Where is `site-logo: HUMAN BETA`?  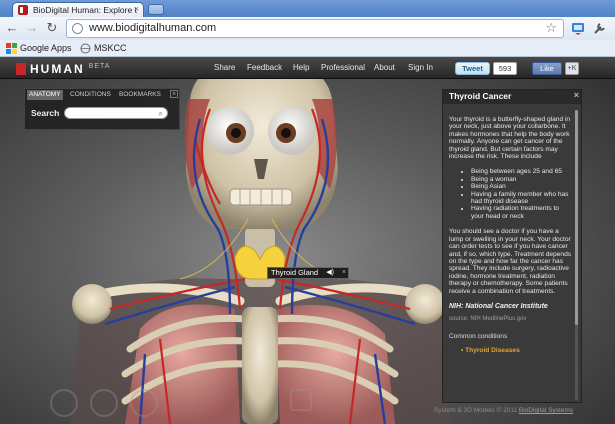 site-logo: HUMAN BETA is located at coordinates (63, 68).